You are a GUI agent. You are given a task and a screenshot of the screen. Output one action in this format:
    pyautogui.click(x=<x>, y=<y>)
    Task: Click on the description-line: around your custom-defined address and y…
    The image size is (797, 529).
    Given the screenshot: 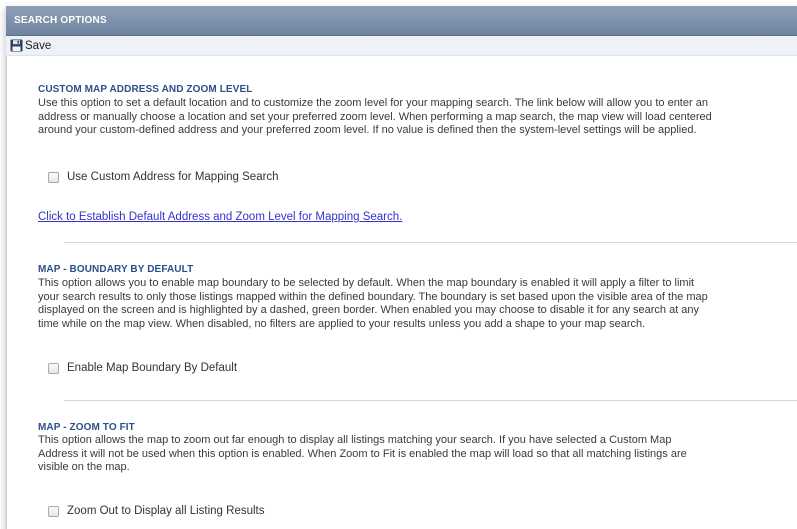 What is the action you would take?
    pyautogui.click(x=367, y=130)
    